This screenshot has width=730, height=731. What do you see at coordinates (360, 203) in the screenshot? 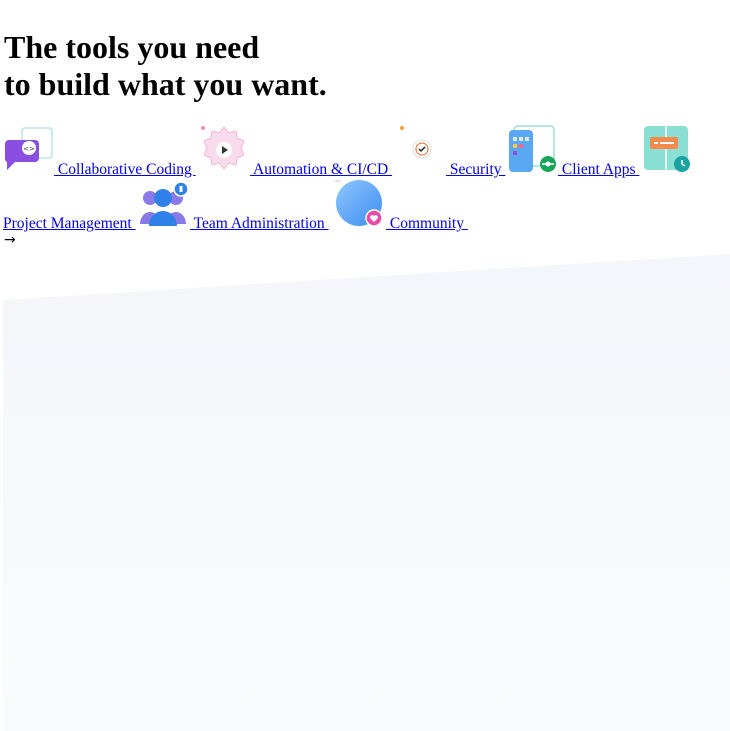
I see `globe-heart-icon: °°` at bounding box center [360, 203].